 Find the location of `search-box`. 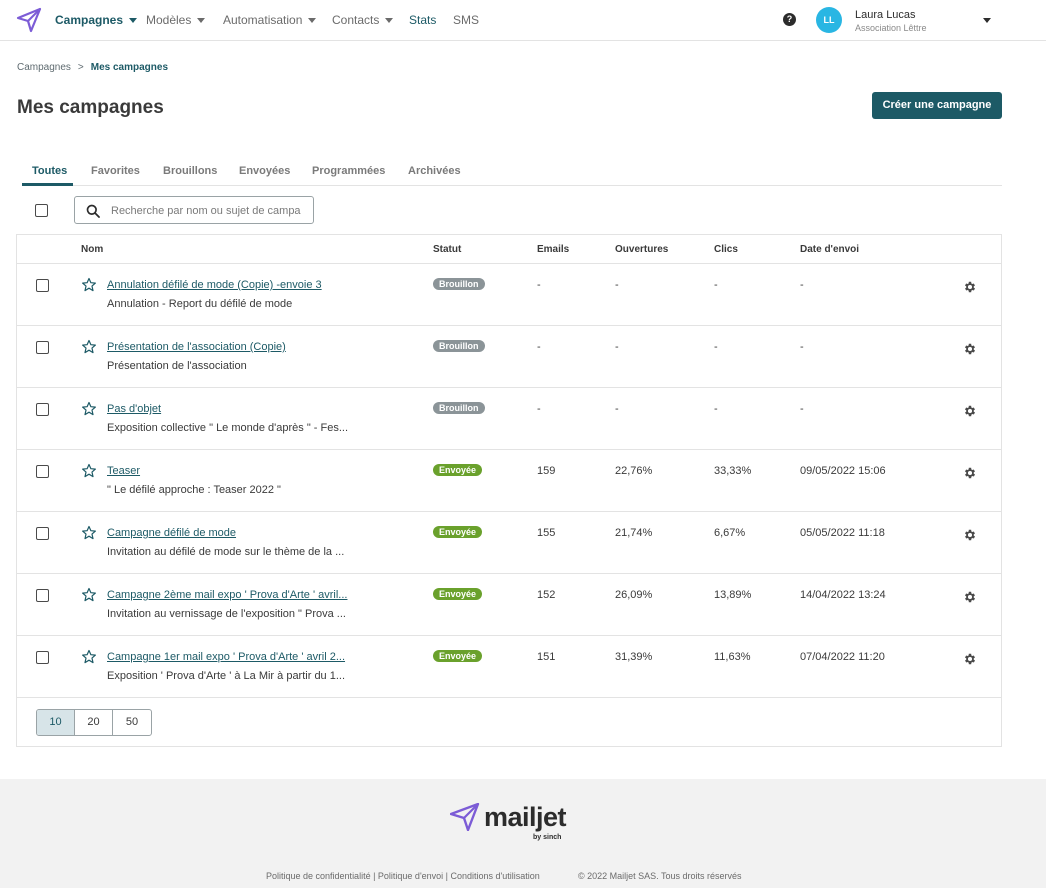

search-box is located at coordinates (194, 210).